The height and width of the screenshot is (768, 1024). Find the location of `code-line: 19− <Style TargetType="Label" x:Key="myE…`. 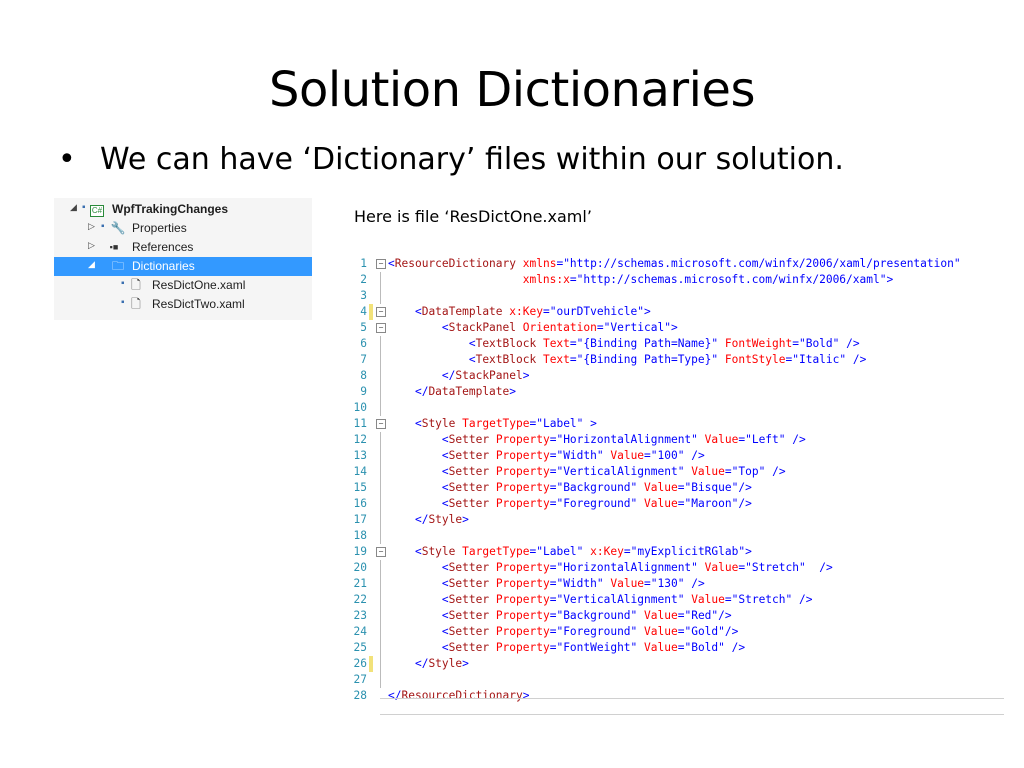

code-line: 19− <Style TargetType="Label" x:Key="myE… is located at coordinates (678, 552).